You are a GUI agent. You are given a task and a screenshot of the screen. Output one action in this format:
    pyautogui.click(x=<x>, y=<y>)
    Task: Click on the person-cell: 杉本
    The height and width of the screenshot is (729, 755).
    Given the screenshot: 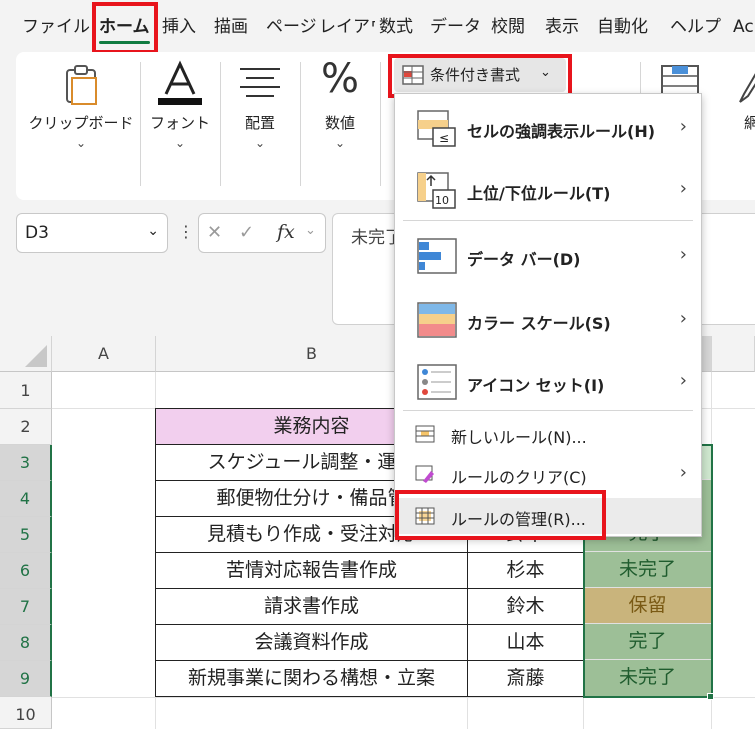 What is the action you would take?
    pyautogui.click(x=525, y=570)
    